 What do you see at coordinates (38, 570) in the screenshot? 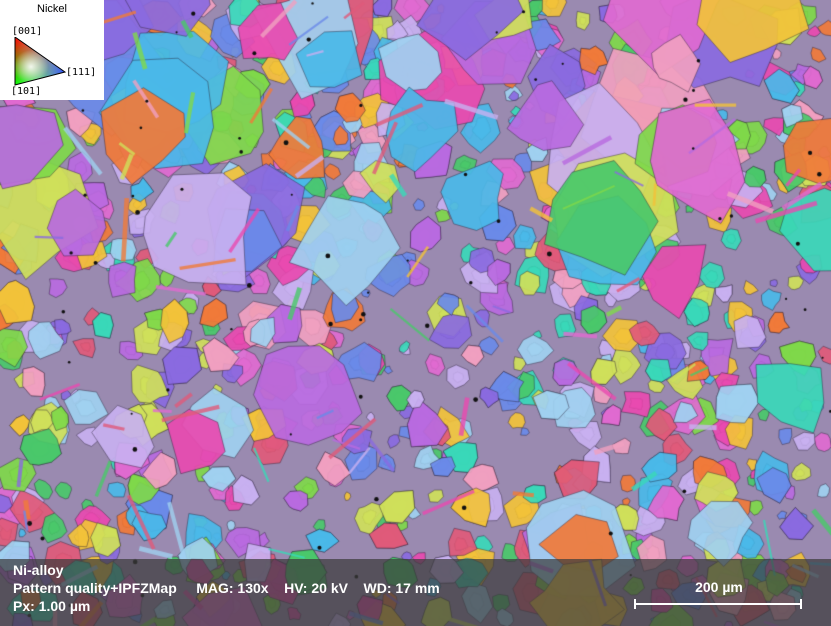
I see `sample-name: Ni-alloy` at bounding box center [38, 570].